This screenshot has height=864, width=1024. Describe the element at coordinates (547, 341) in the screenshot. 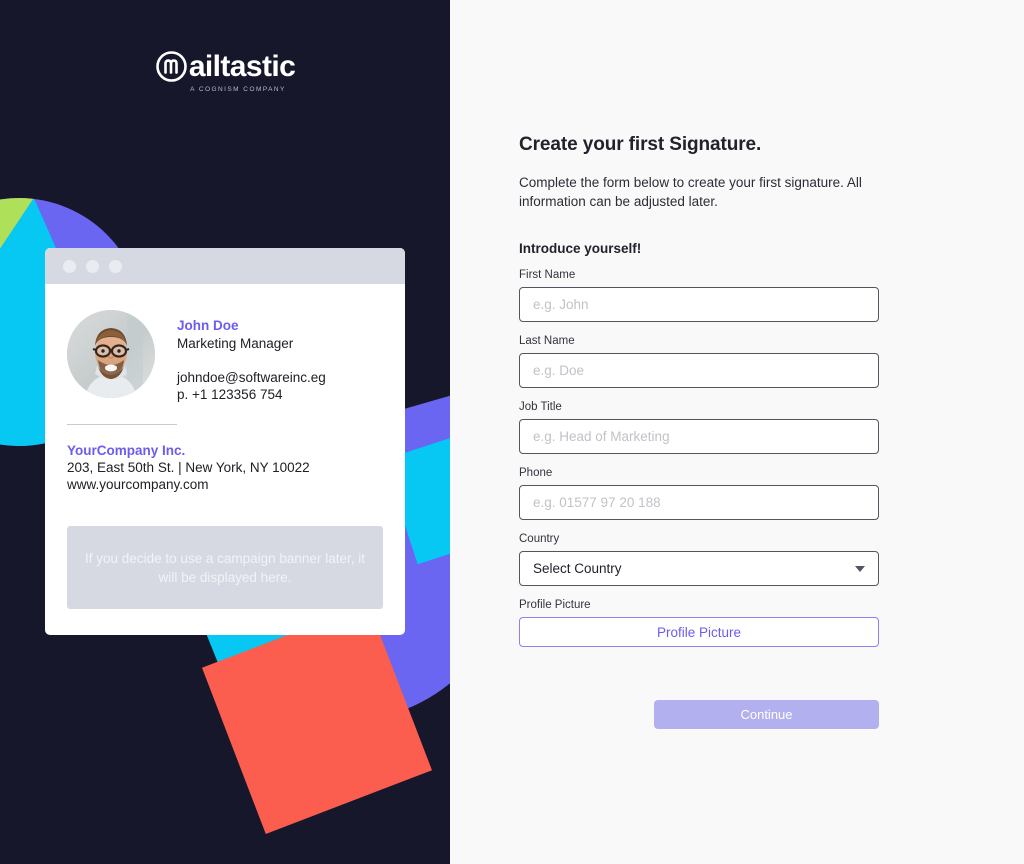

I see `last-name-label: Last Name` at that location.